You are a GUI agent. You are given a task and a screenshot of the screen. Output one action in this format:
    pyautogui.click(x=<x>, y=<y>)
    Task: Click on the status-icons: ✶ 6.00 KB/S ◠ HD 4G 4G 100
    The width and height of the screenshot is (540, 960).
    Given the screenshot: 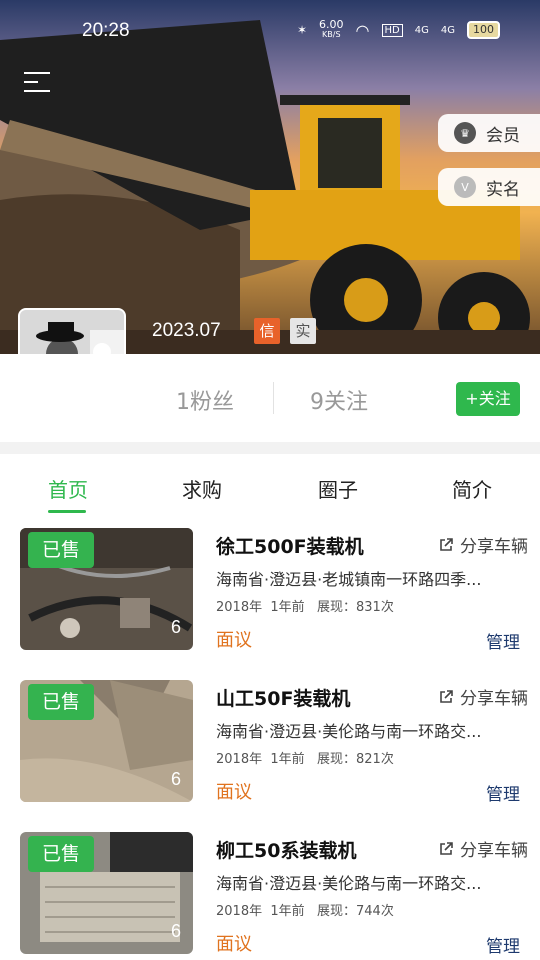 What is the action you would take?
    pyautogui.click(x=398, y=29)
    